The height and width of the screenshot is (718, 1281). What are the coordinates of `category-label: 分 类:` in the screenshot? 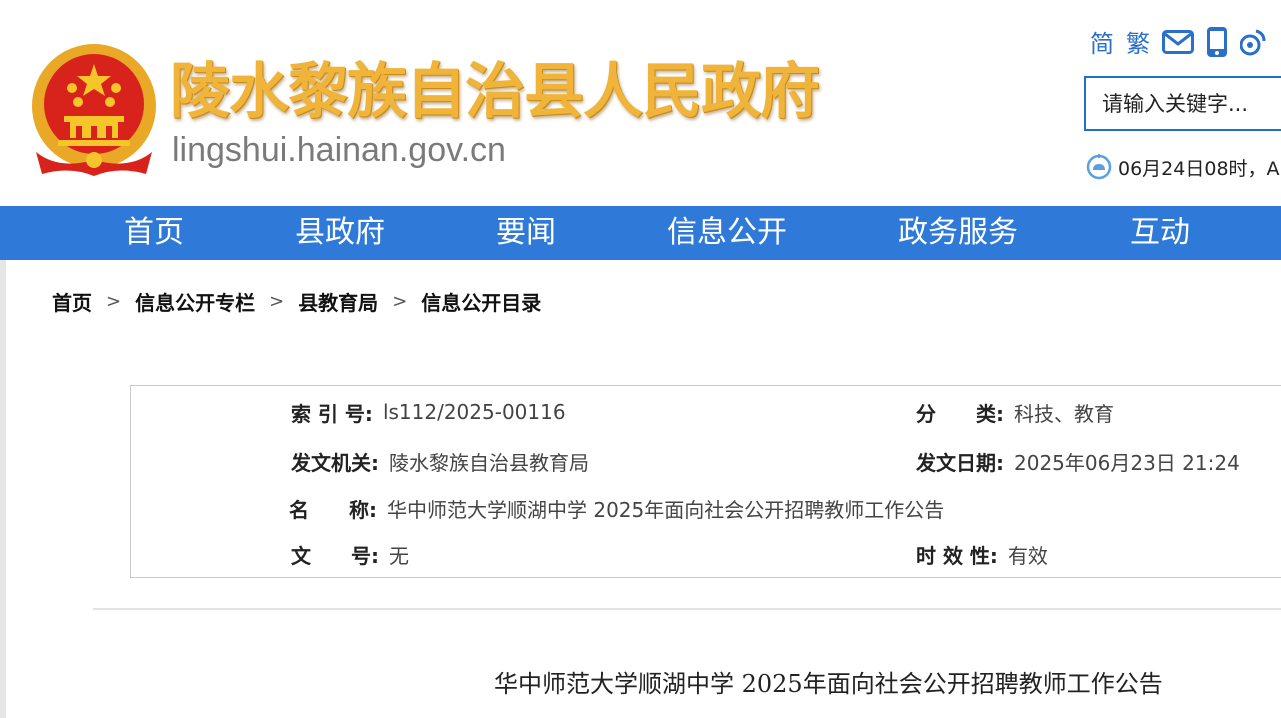 It's located at (960, 413).